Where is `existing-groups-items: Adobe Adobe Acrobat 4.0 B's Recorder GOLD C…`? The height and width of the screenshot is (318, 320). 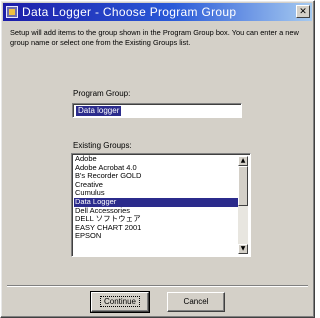
existing-groups-items: Adobe Adobe Acrobat 4.0 B's Recorder GOLD C… is located at coordinates (157, 197).